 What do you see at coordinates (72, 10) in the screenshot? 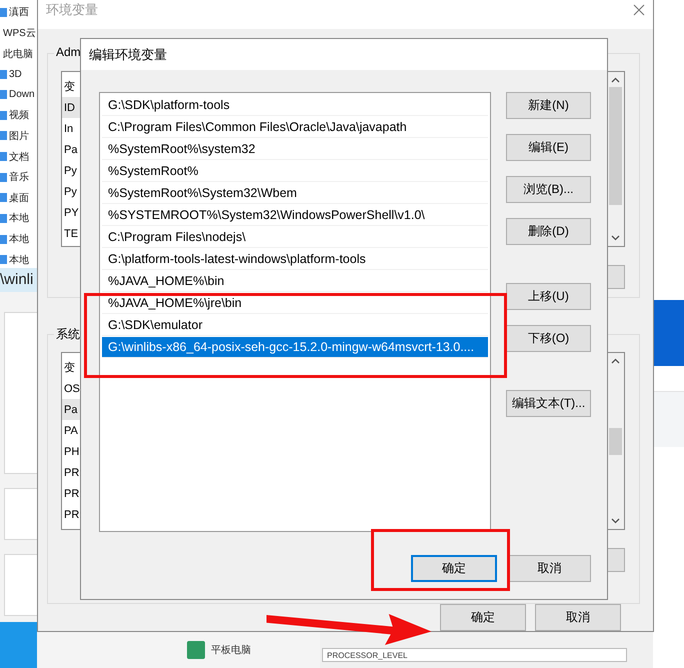
I see `window-title: 环境变量` at bounding box center [72, 10].